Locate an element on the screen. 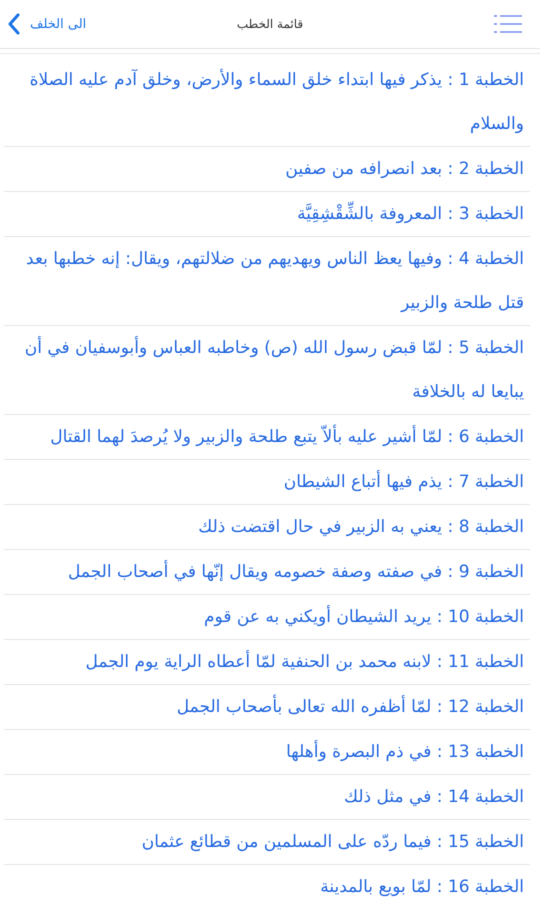 The image size is (540, 900). sermon-list-item: الخطبة 7 : يذم فيها أتباع الشيطان is located at coordinates (264, 482).